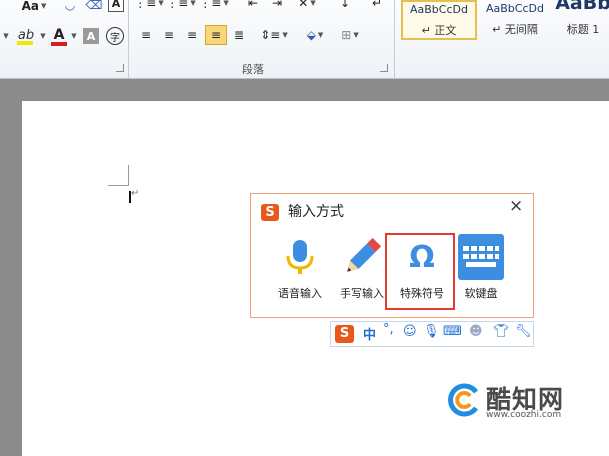  Describe the element at coordinates (523, 331) in the screenshot. I see `wrench-icon: 🔧︎` at that location.